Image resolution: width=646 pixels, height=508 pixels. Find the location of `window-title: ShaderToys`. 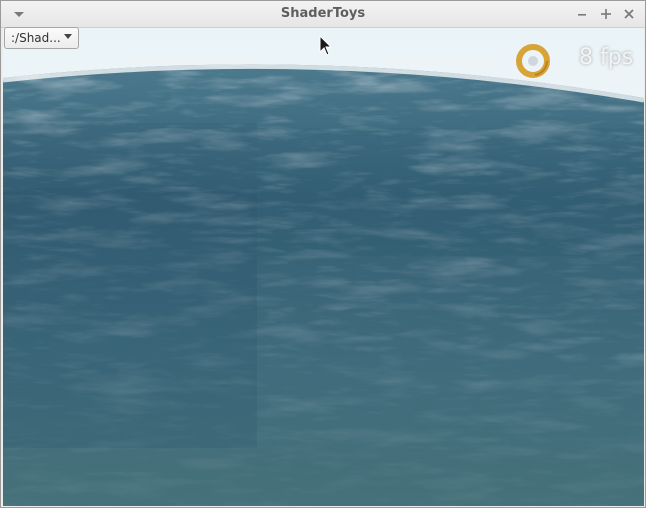

window-title: ShaderToys is located at coordinates (323, 13).